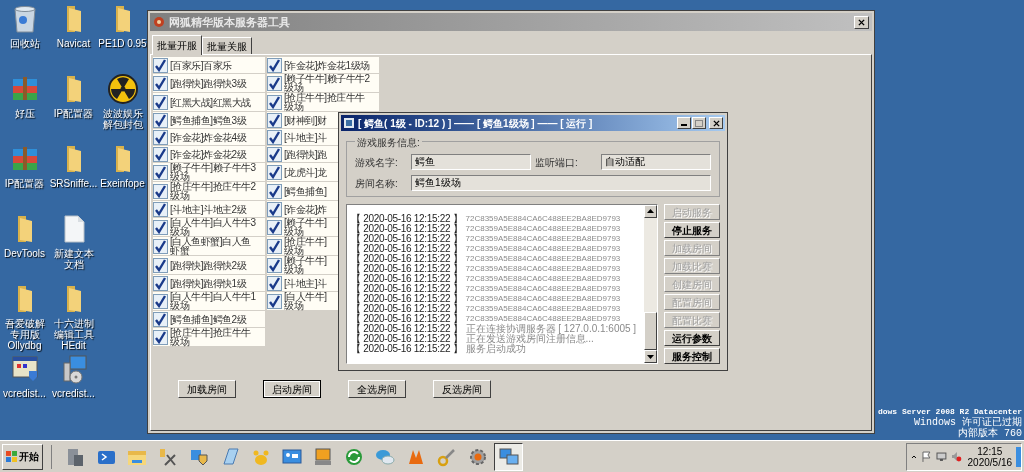 This screenshot has width=1024, height=472. Describe the element at coordinates (377, 389) in the screenshot. I see `action-button: 全选房间` at that location.